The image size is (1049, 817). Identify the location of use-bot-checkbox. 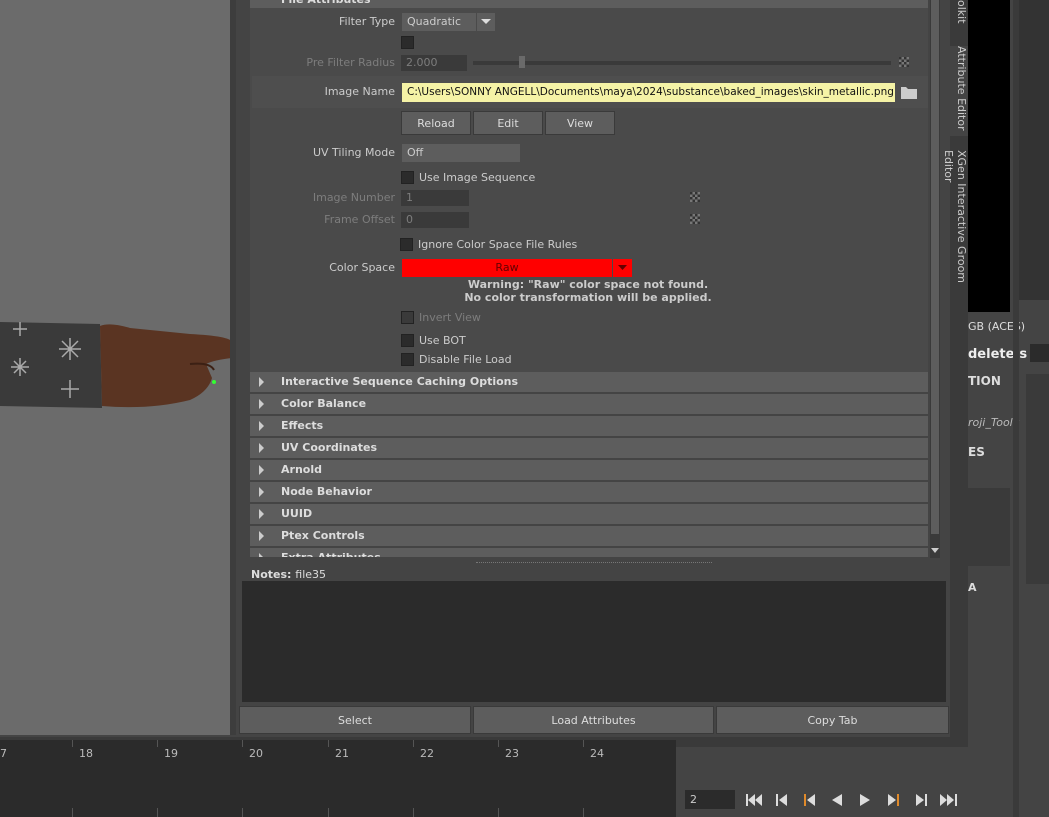
(407, 340).